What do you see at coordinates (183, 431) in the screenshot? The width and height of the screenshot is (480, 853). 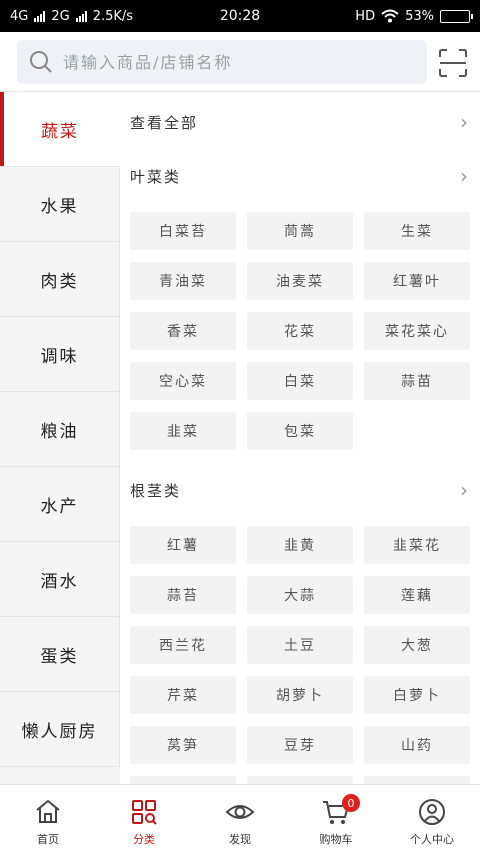 I see `subcategory-chip: 韭菜` at bounding box center [183, 431].